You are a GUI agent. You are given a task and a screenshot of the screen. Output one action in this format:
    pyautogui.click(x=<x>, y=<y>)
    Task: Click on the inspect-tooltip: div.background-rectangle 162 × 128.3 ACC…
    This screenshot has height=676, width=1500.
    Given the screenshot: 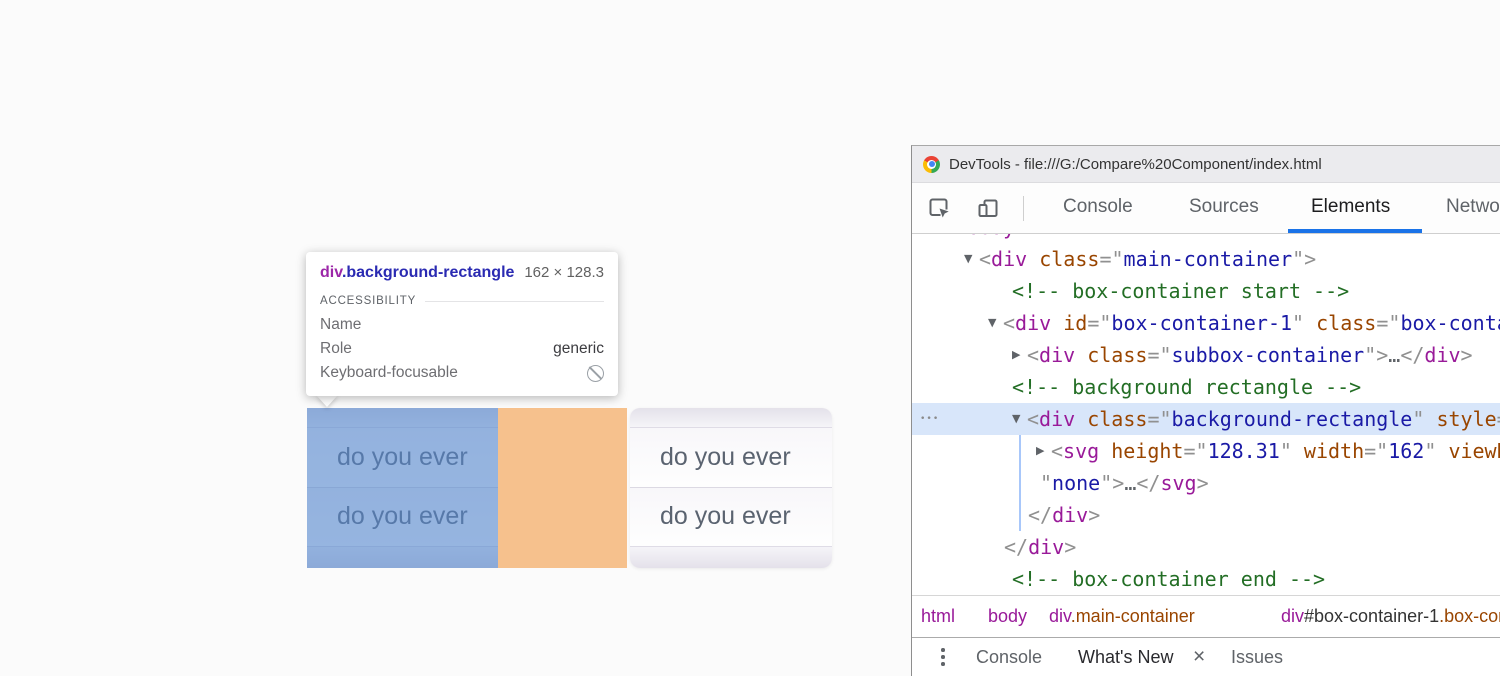 What is the action you would take?
    pyautogui.click(x=462, y=324)
    